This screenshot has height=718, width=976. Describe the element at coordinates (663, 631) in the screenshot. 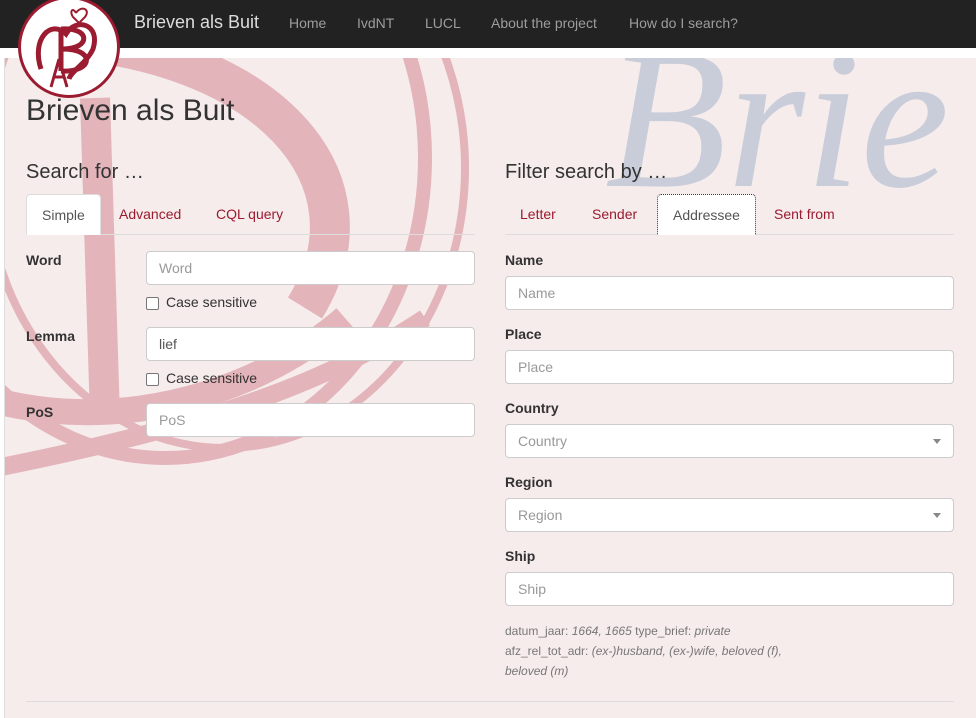

I see `summary-key-type: type_brief:` at that location.